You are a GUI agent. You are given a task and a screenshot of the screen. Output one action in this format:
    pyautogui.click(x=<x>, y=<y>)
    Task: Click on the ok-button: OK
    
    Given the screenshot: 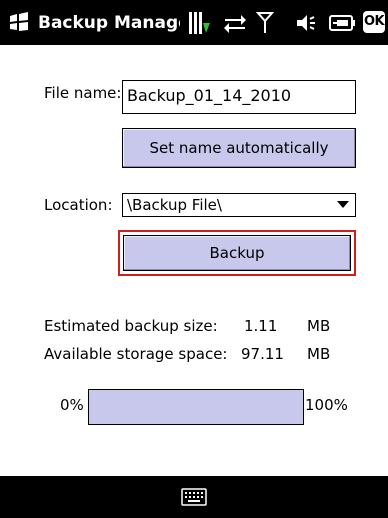 What is the action you would take?
    pyautogui.click(x=374, y=22)
    